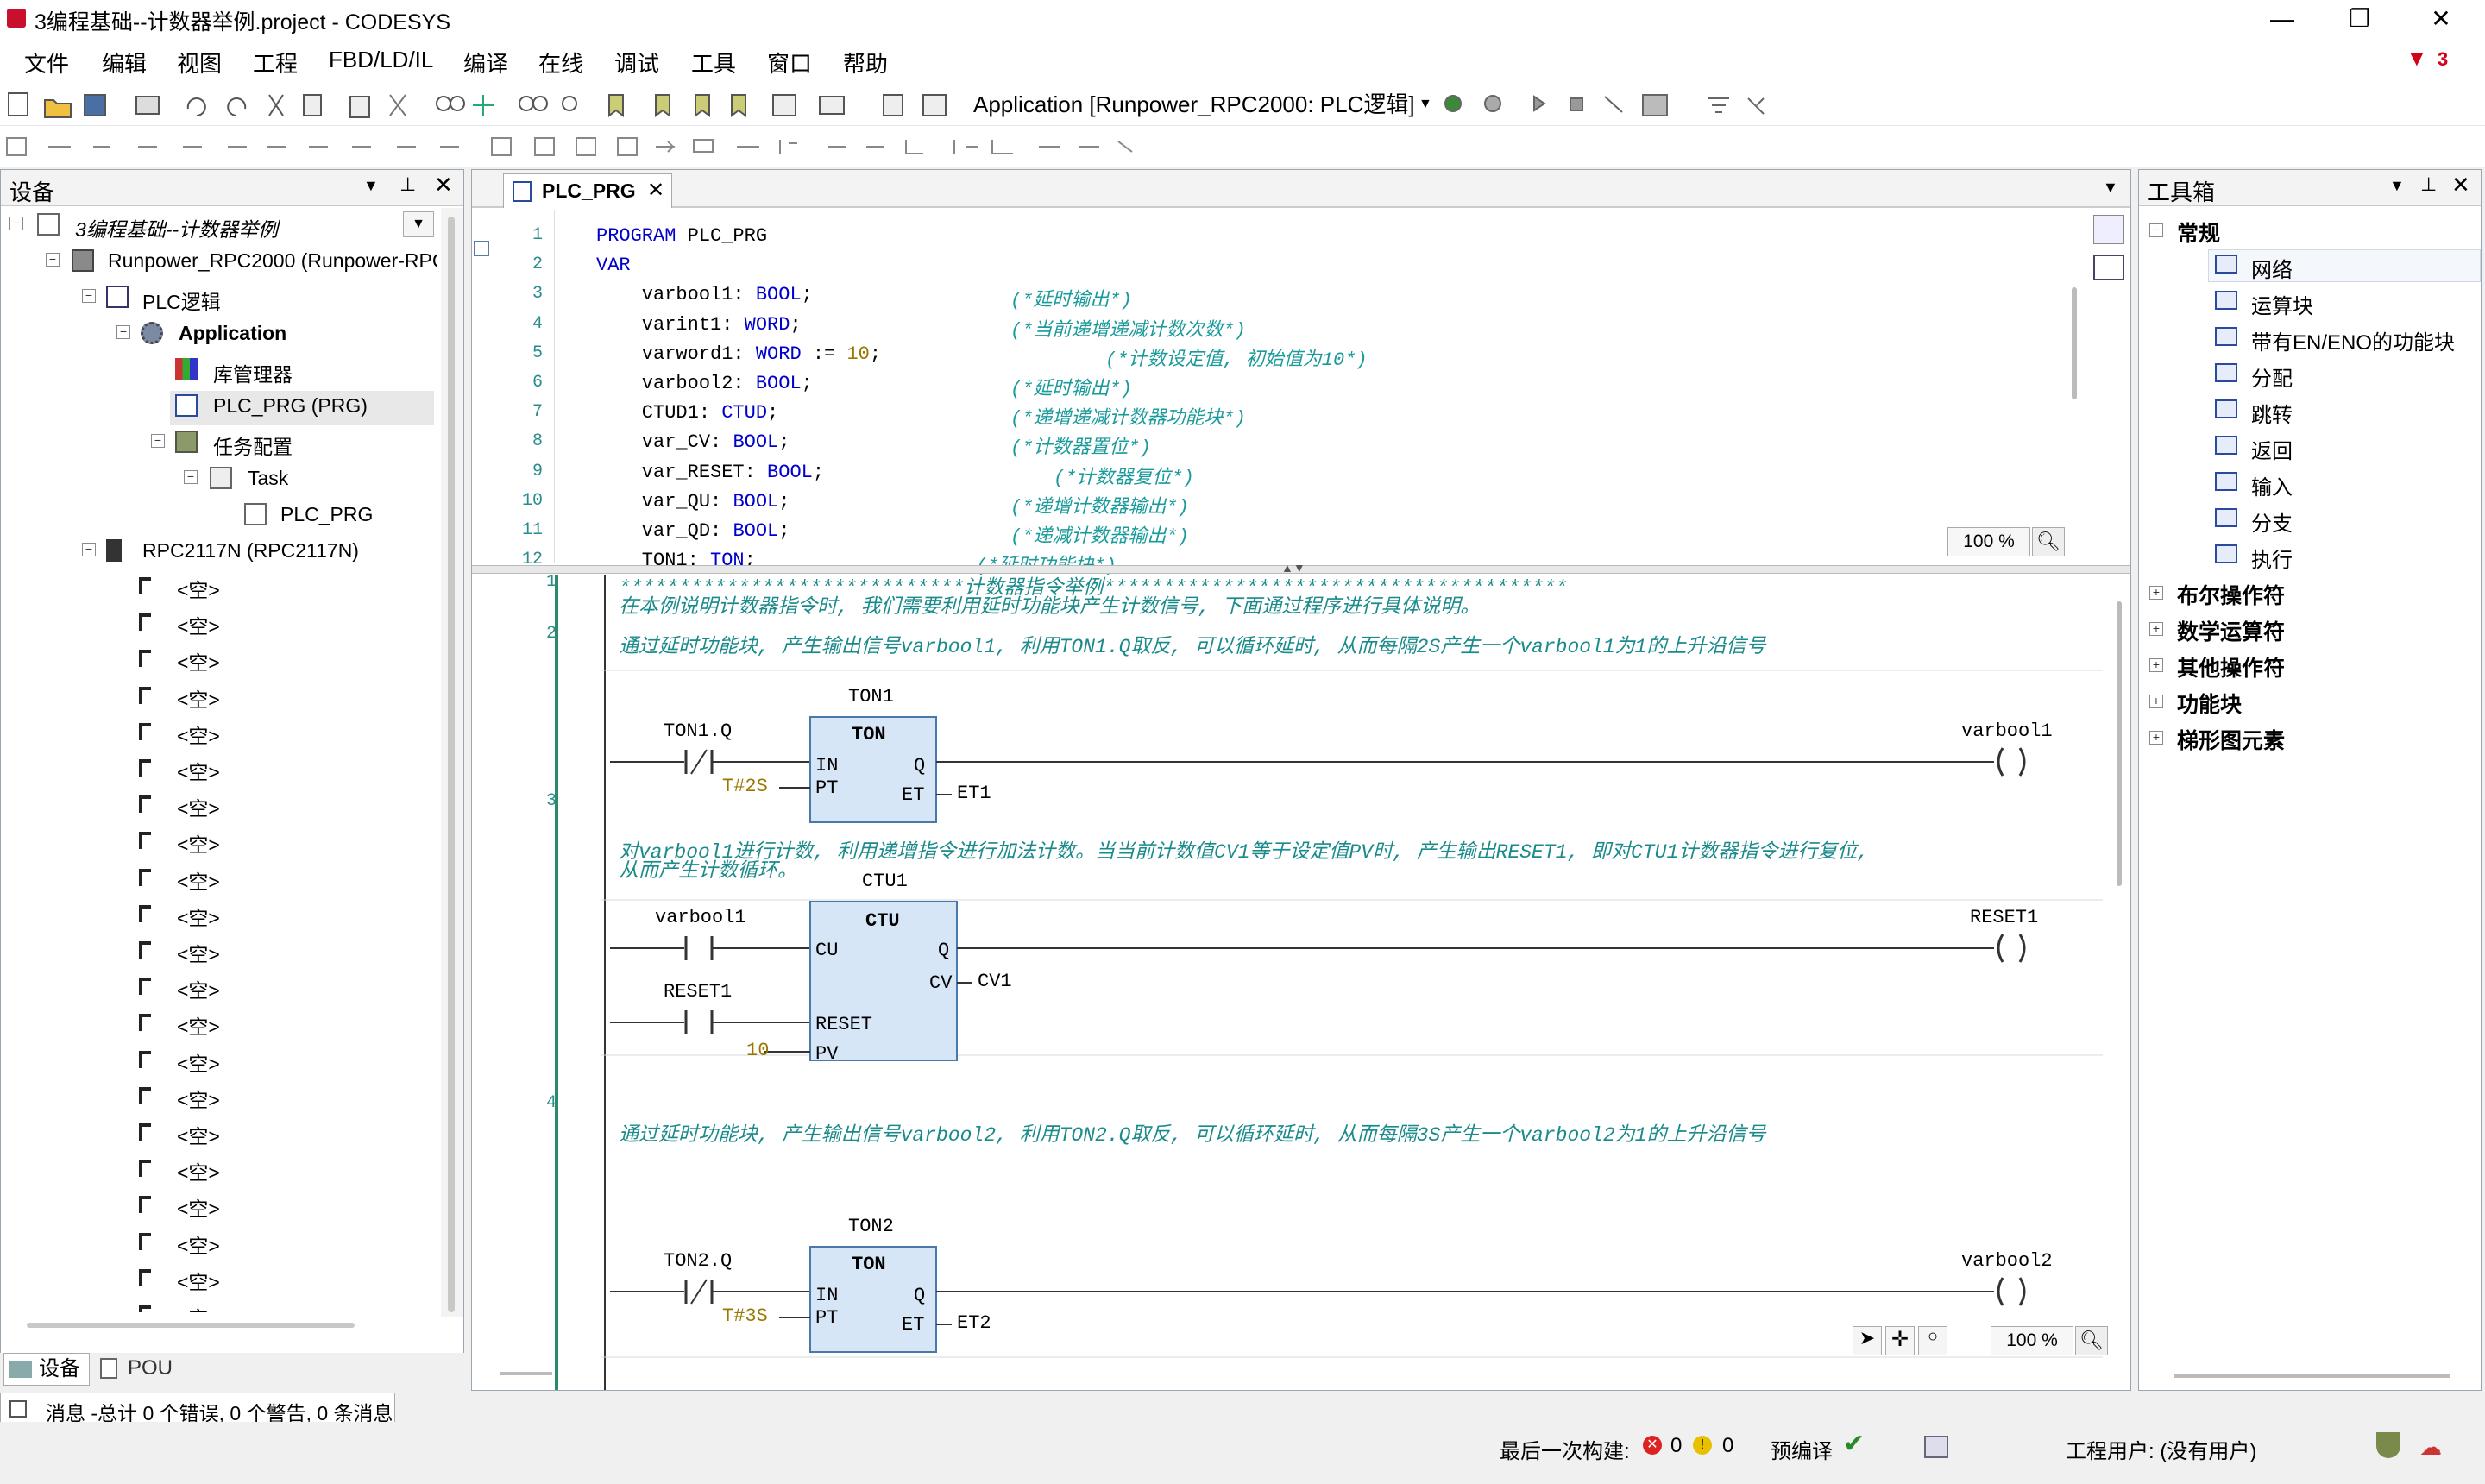  What do you see at coordinates (2388, 1445) in the screenshot?
I see `shield-icon` at bounding box center [2388, 1445].